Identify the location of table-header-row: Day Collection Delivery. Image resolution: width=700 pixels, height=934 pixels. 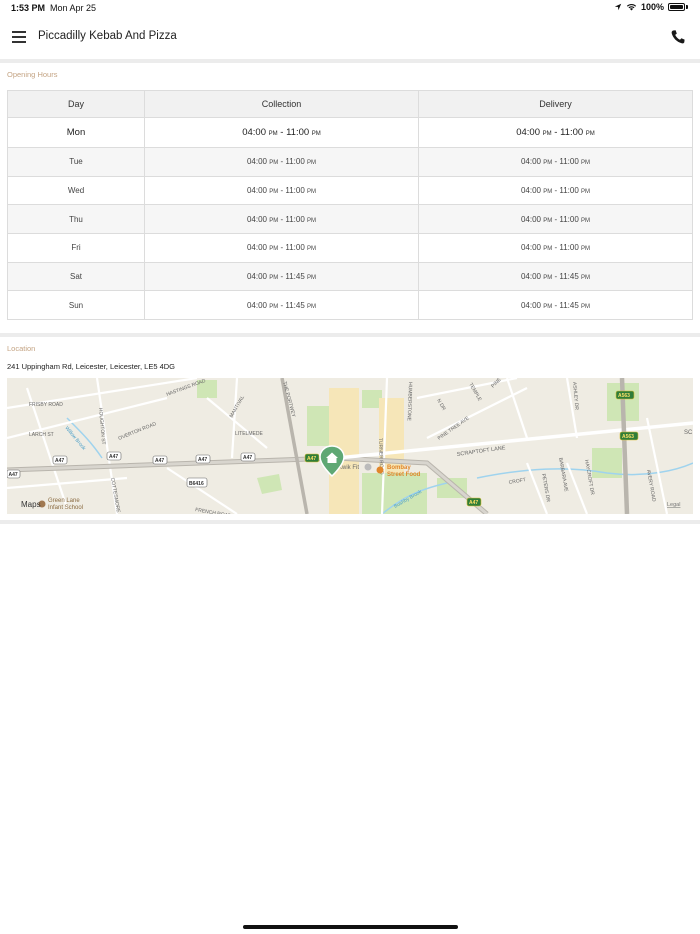
(350, 104).